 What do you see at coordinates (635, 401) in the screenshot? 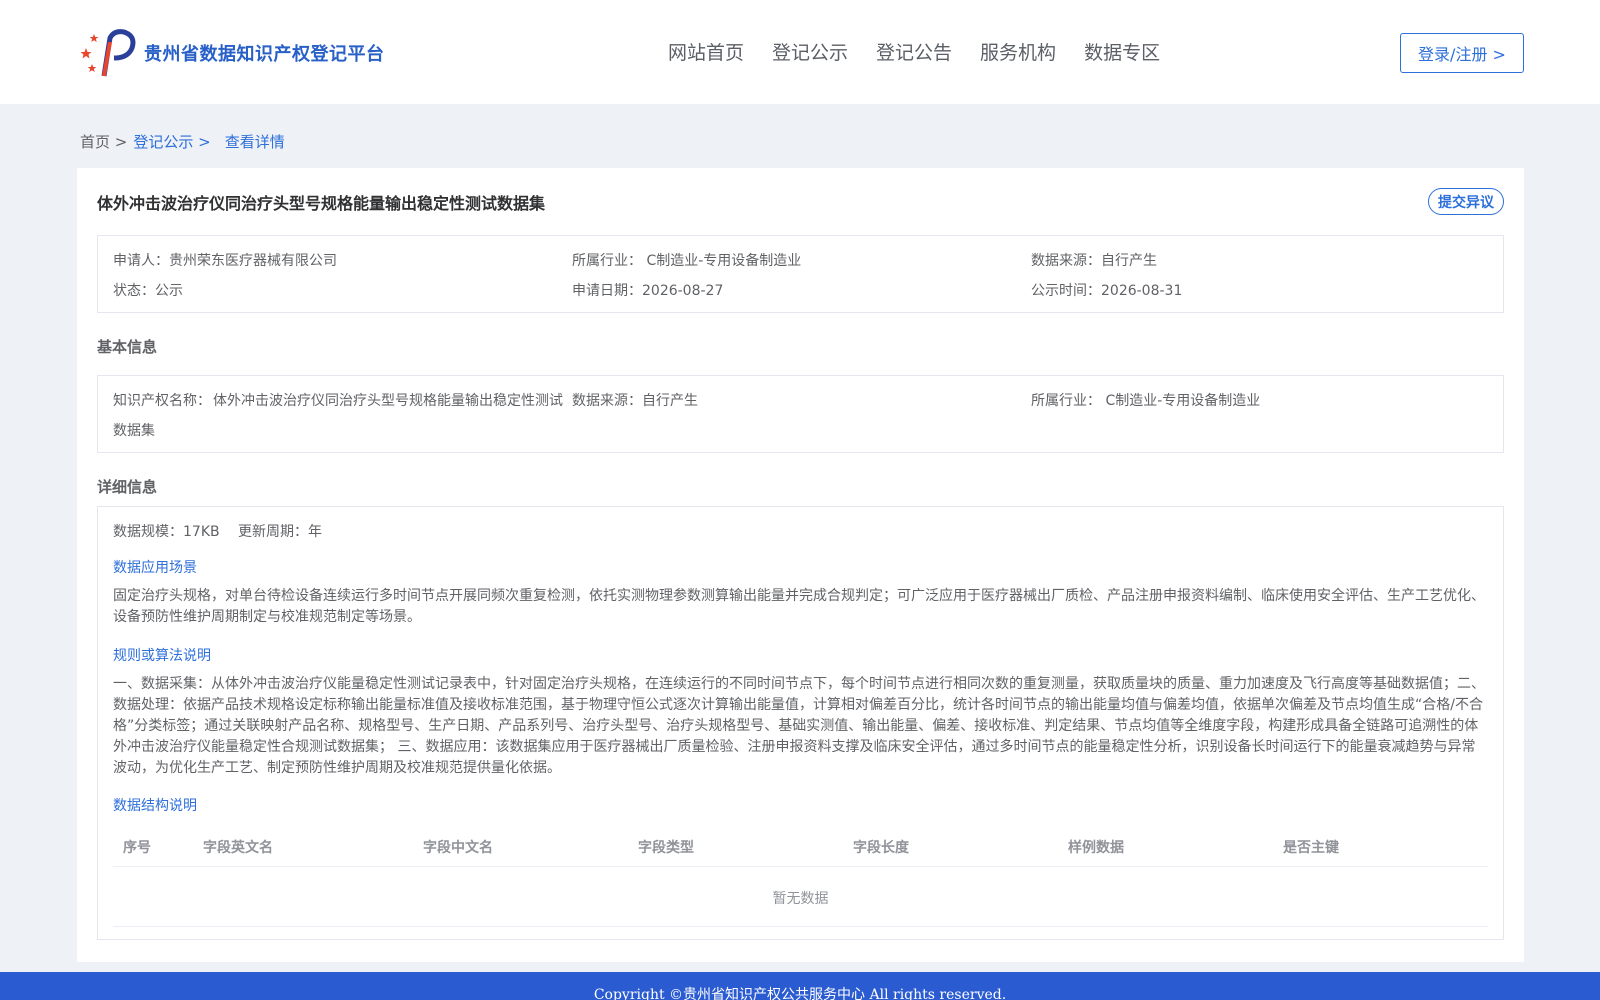
I see `basic-data-source: 数据来源：自行产生` at bounding box center [635, 401].